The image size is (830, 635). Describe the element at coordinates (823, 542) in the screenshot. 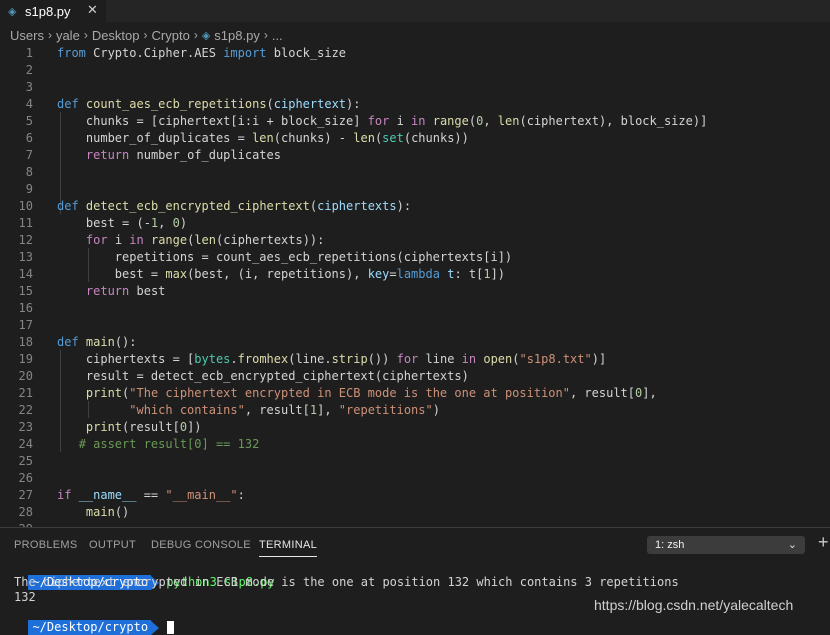

I see `add-terminal-icon: +` at that location.